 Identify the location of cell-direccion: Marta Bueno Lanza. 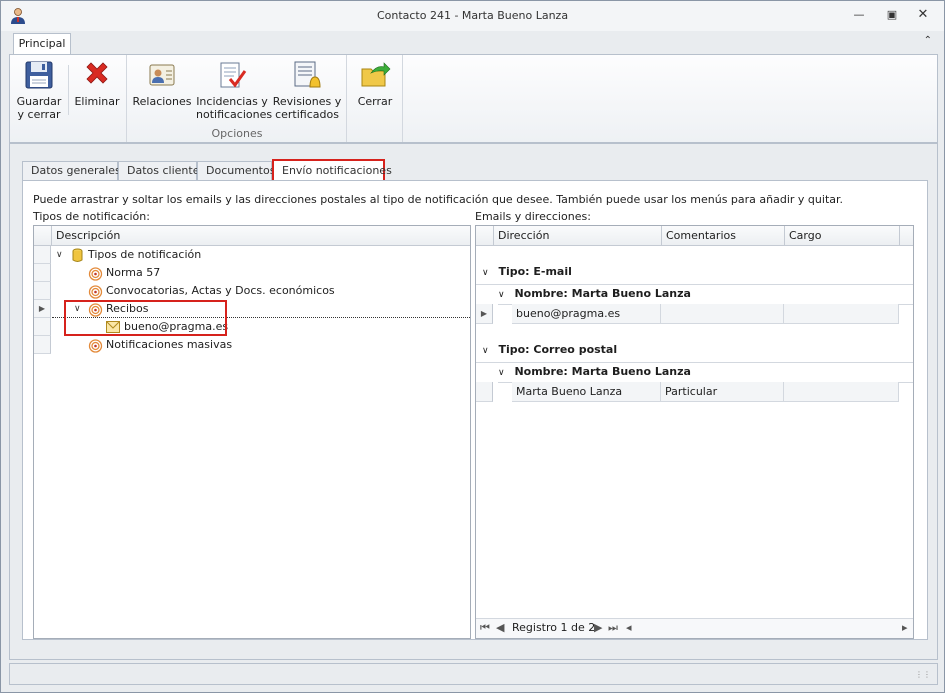
(586, 392).